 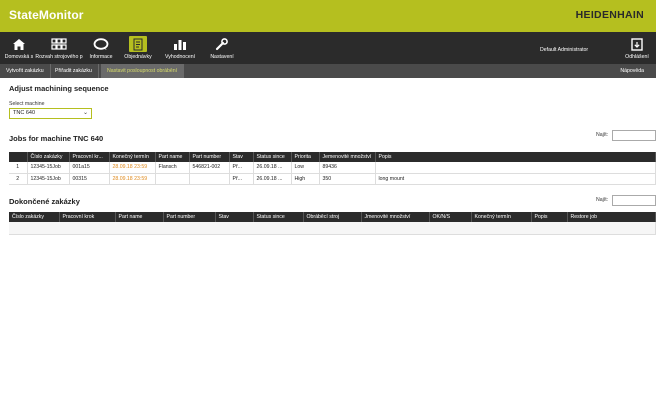 What do you see at coordinates (46, 15) in the screenshot?
I see `app-title: StateMonitor` at bounding box center [46, 15].